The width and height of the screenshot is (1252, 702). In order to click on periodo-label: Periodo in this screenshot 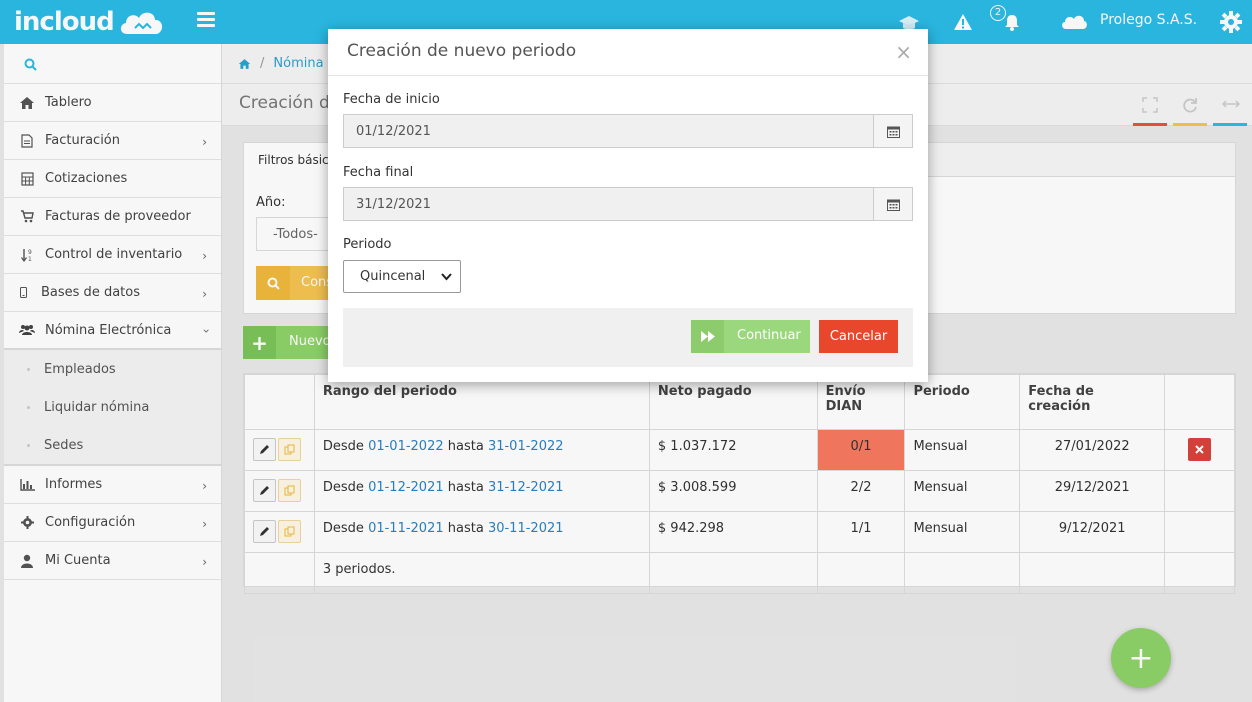, I will do `click(367, 244)`.